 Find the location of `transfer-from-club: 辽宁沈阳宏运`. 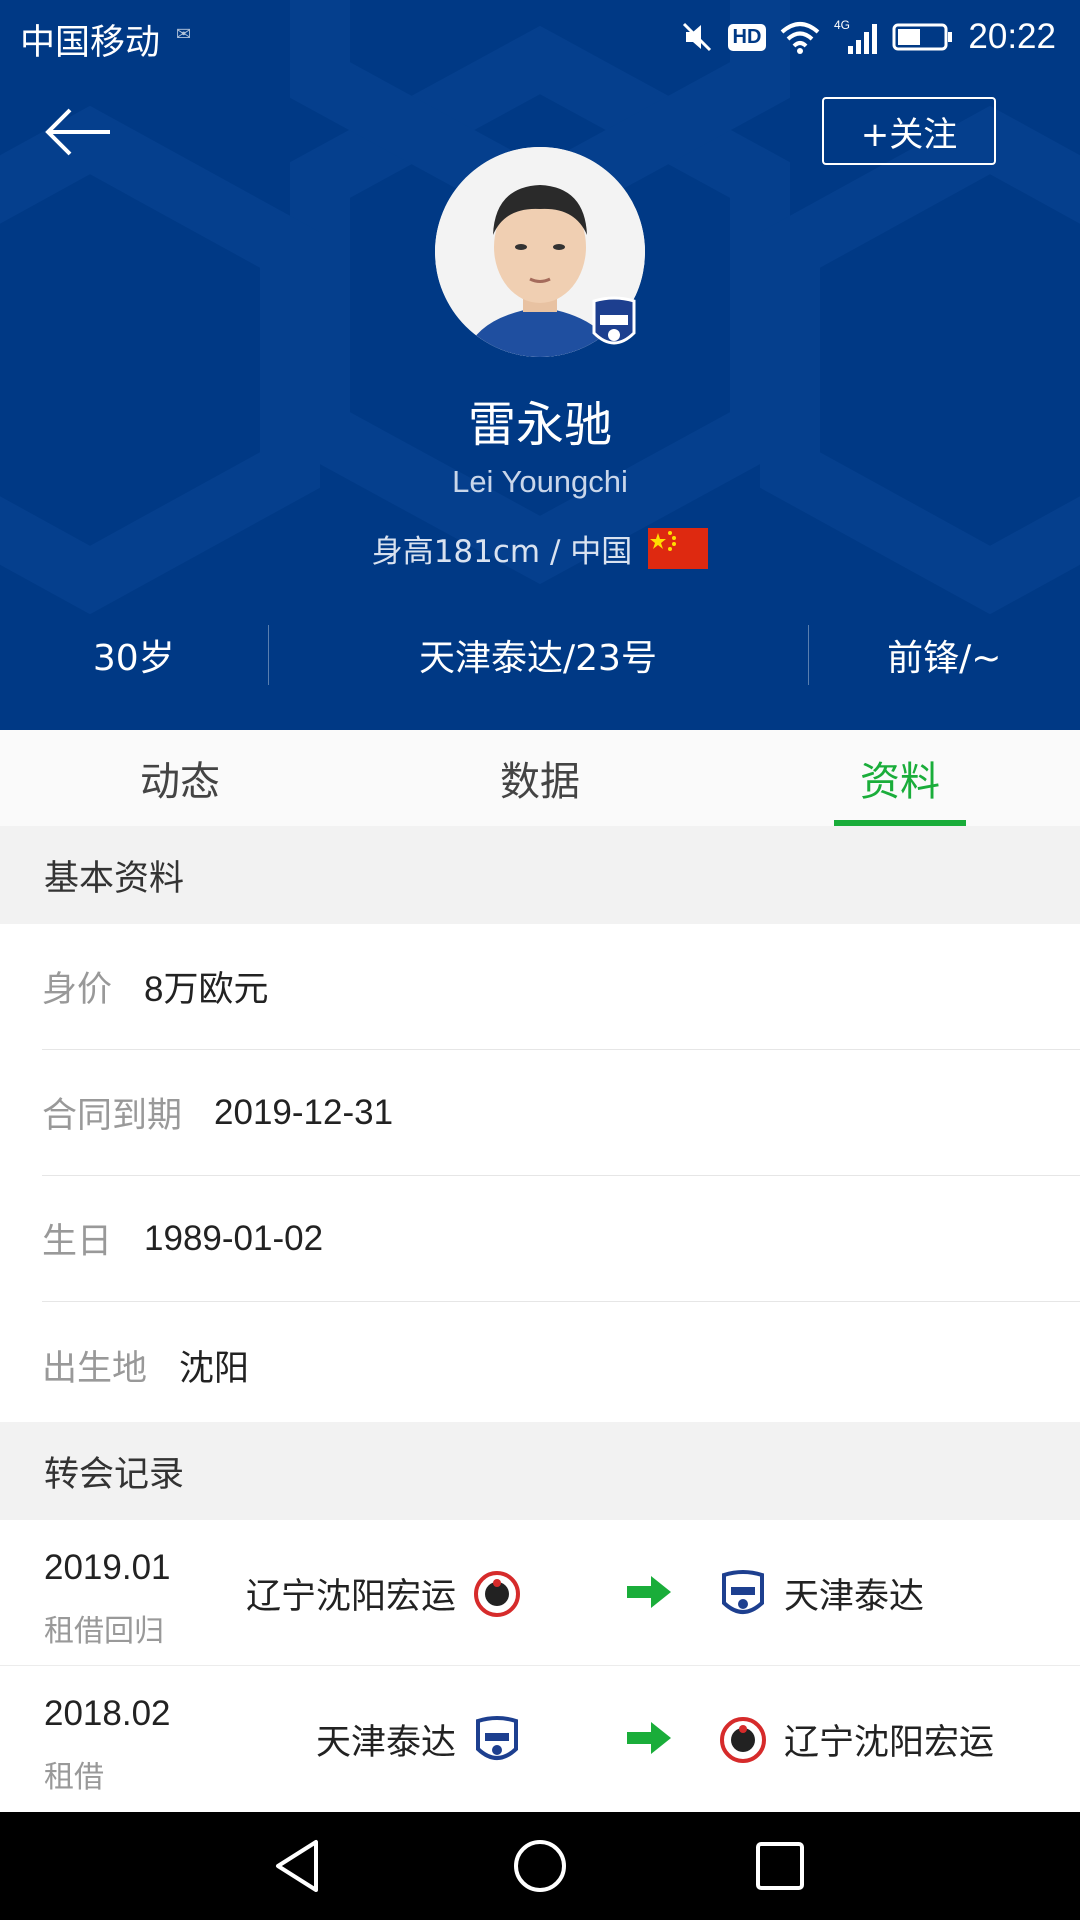

transfer-from-club: 辽宁沈阳宏运 is located at coordinates (383, 1593).